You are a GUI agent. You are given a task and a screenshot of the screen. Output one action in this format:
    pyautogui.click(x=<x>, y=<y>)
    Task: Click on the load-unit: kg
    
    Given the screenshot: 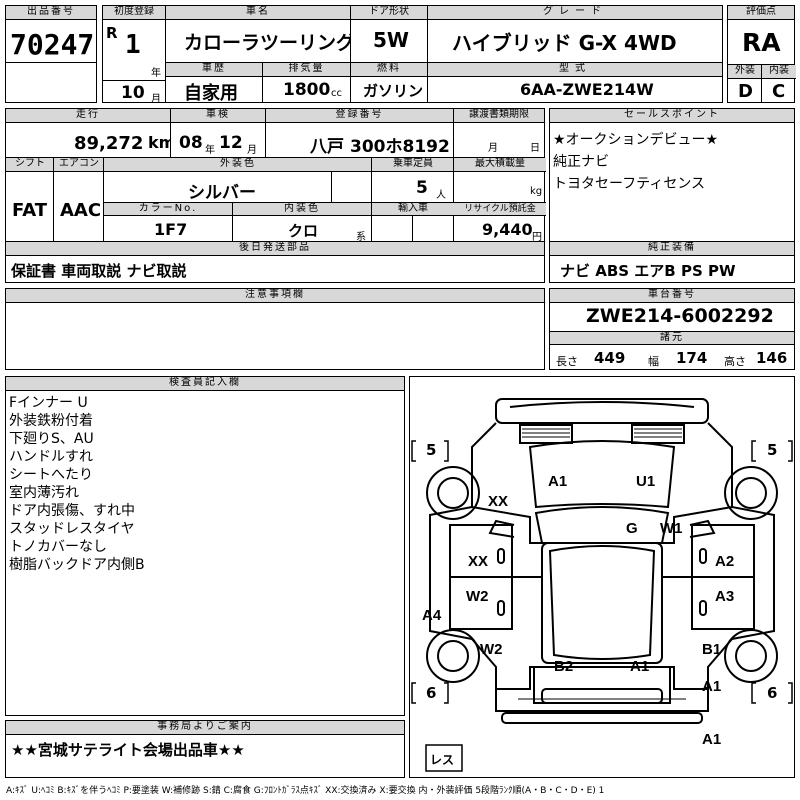 What is the action you would take?
    pyautogui.click(x=536, y=191)
    